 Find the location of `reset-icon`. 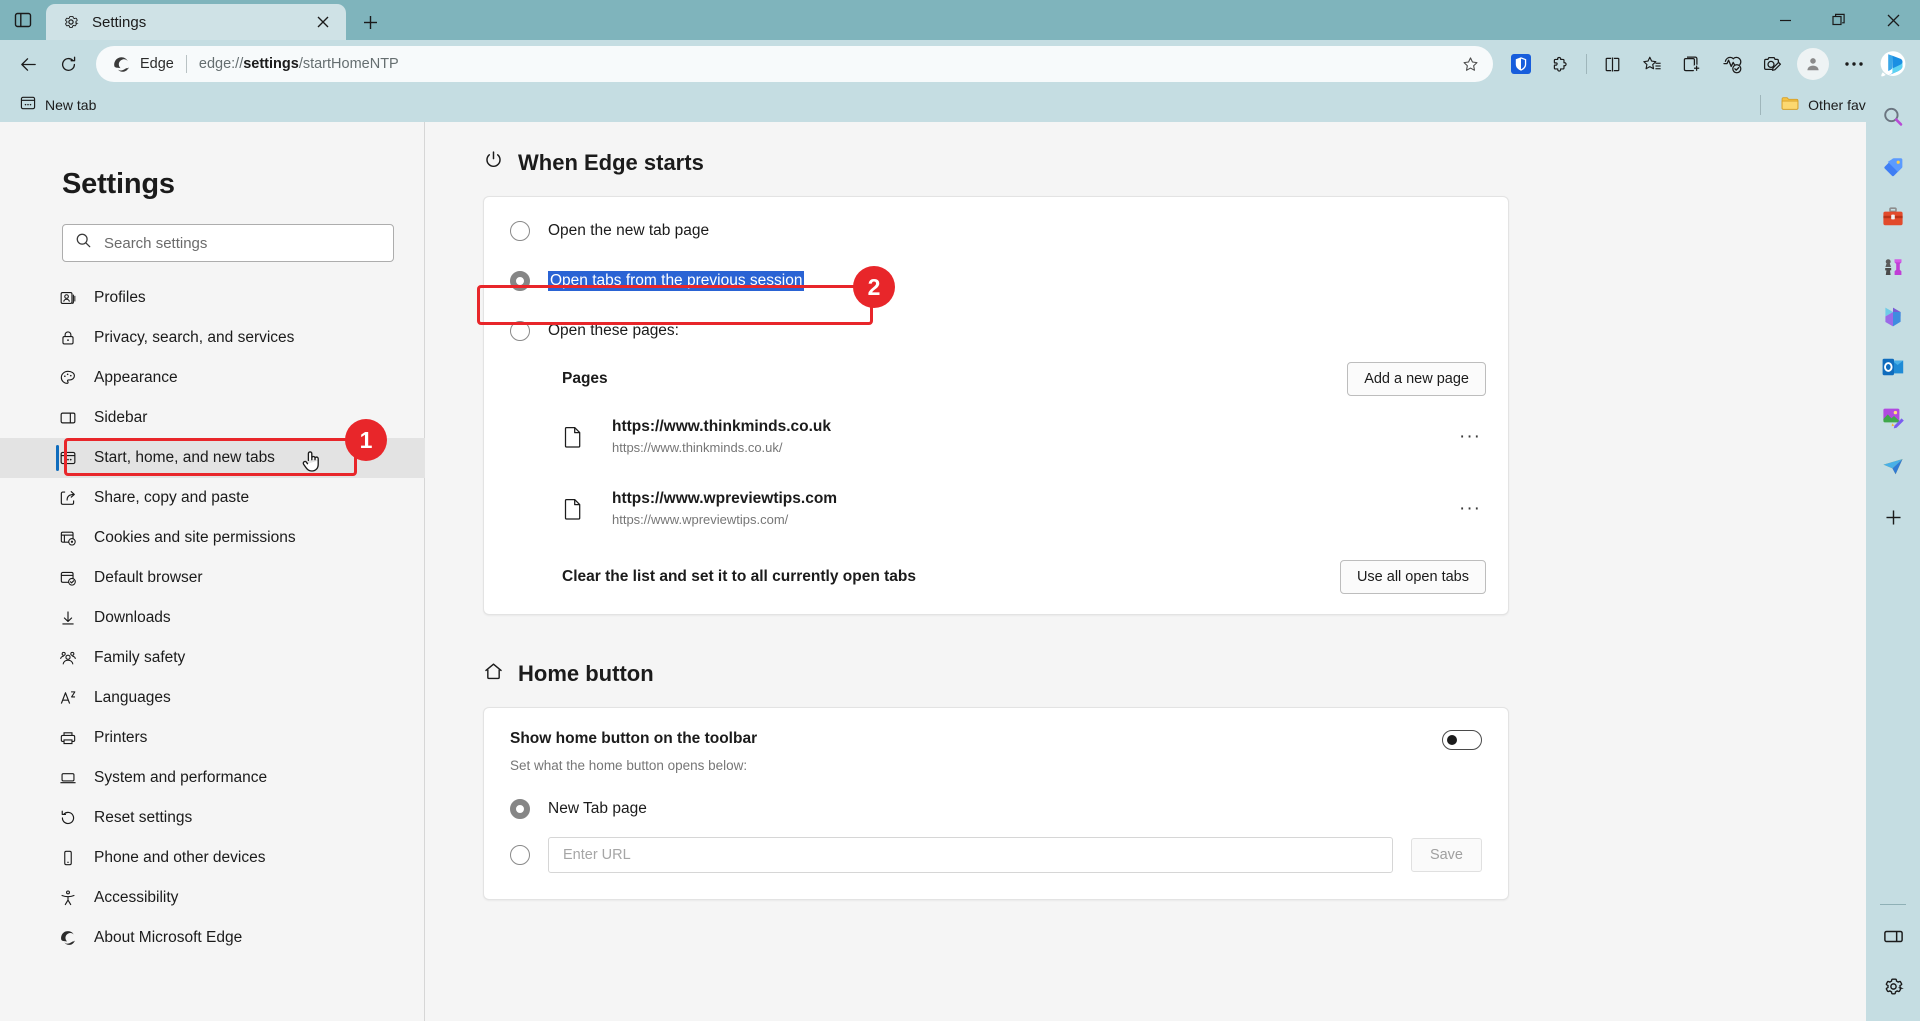

reset-icon is located at coordinates (68, 818).